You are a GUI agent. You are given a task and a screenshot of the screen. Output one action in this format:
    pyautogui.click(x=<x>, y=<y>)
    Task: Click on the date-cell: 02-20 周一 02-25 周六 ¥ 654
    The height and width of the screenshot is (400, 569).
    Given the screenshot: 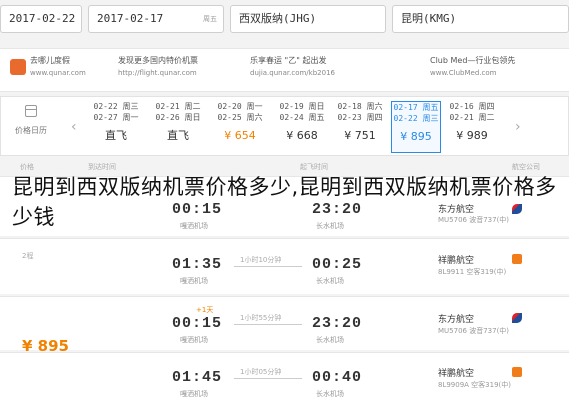 What is the action you would take?
    pyautogui.click(x=240, y=127)
    